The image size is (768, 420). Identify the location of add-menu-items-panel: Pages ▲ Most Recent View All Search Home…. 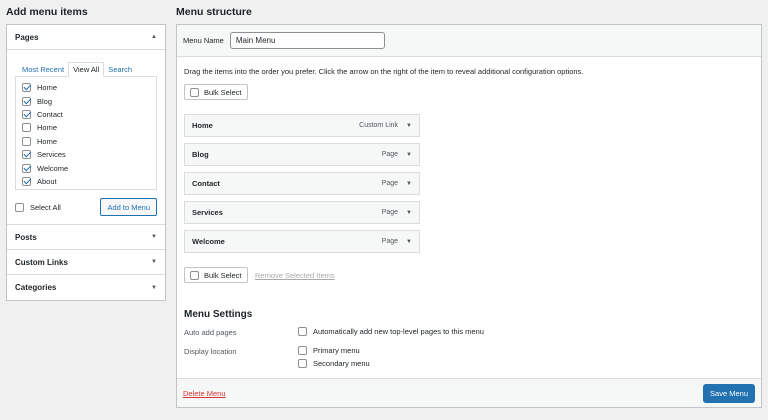
(86, 162).